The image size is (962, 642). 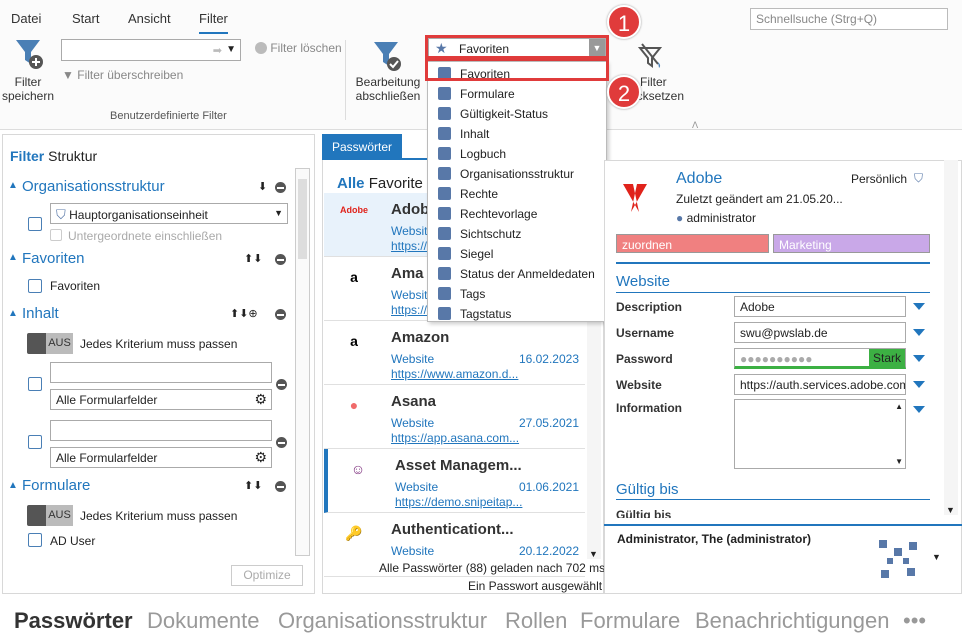 I want to click on tab-filter: Filter, so click(x=27, y=156).